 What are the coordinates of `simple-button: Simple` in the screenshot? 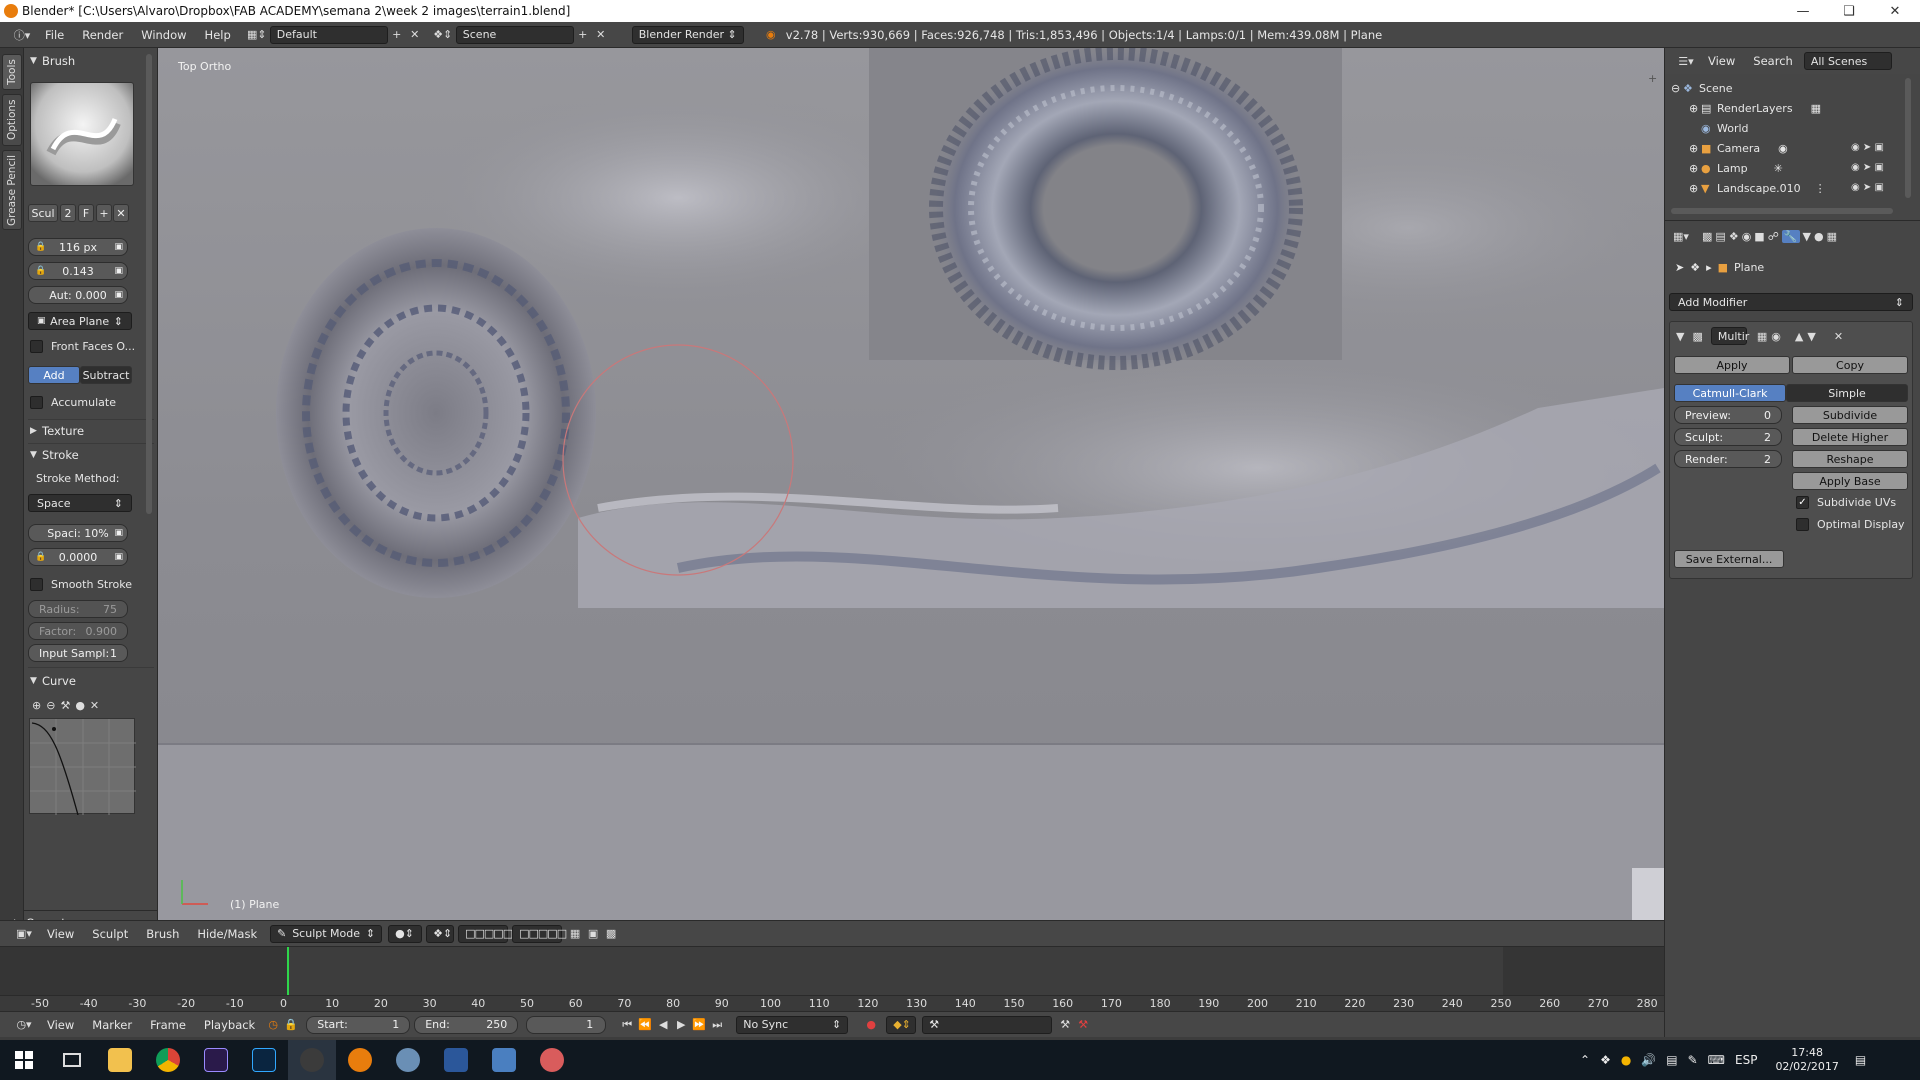 It's located at (1847, 393).